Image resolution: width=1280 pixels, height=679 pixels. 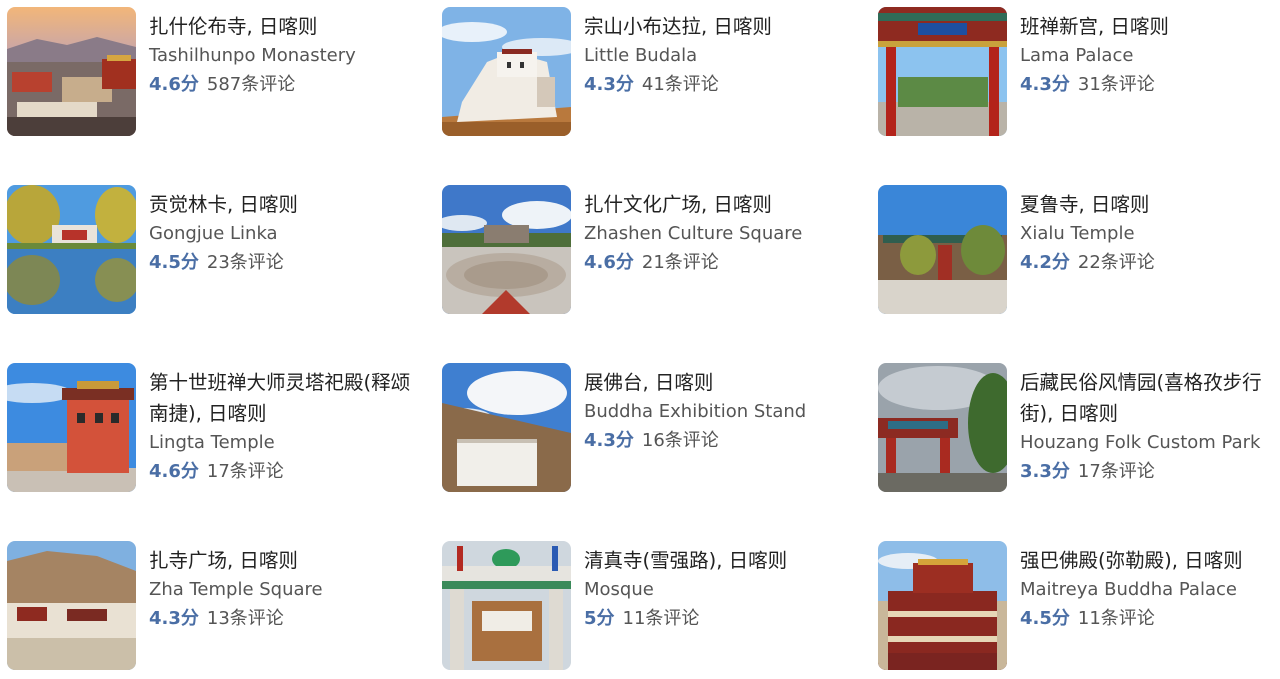 I want to click on attraction-info: 清真寺(雪强路), 日喀则 Mosque 5分 11条评论, so click(x=719, y=589).